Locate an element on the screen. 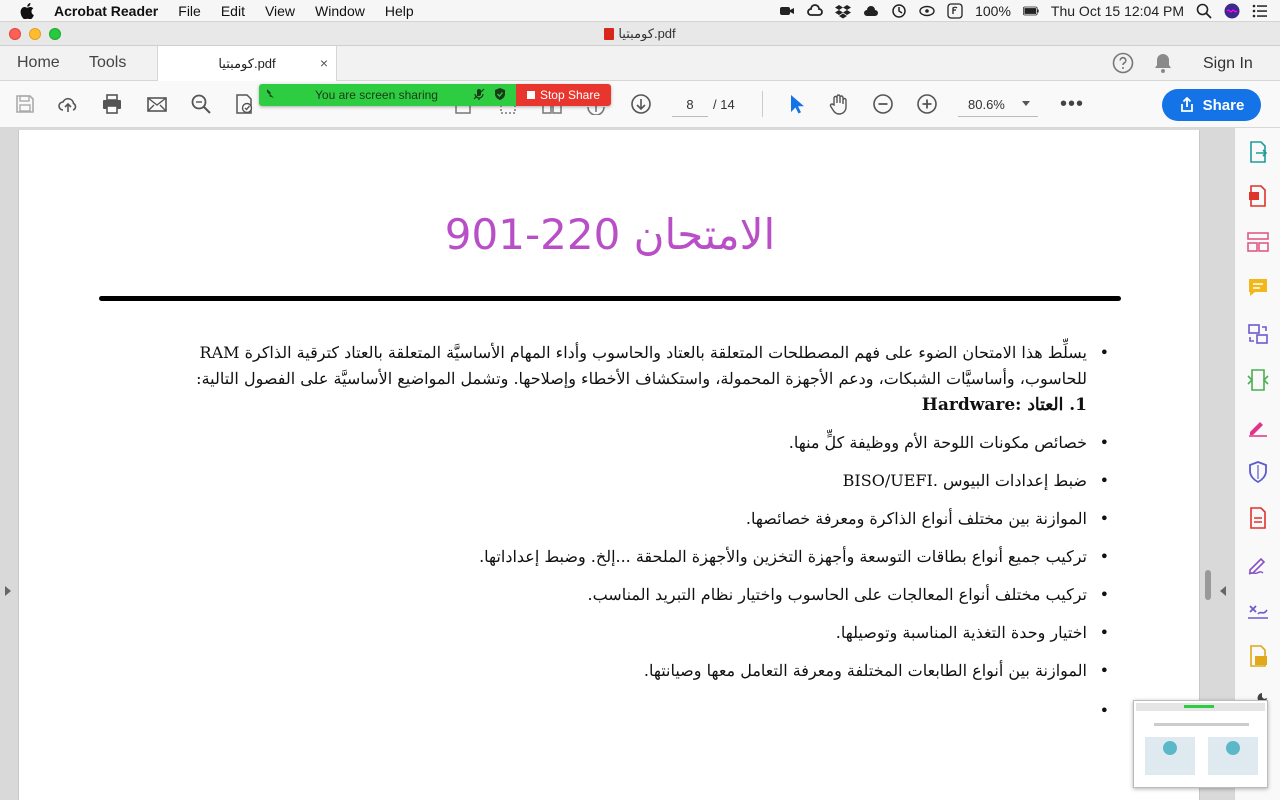  list-item: ضبط إعدادات البيوس .BISO/UEFI is located at coordinates (619, 481).